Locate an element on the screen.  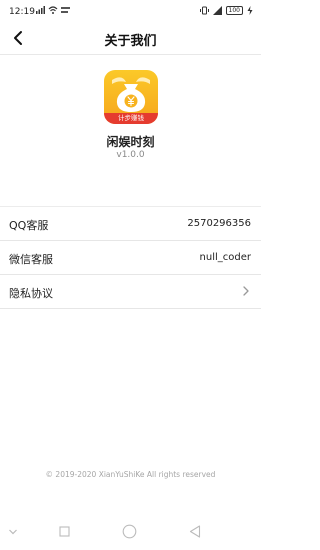
home-icon is located at coordinates (129, 531).